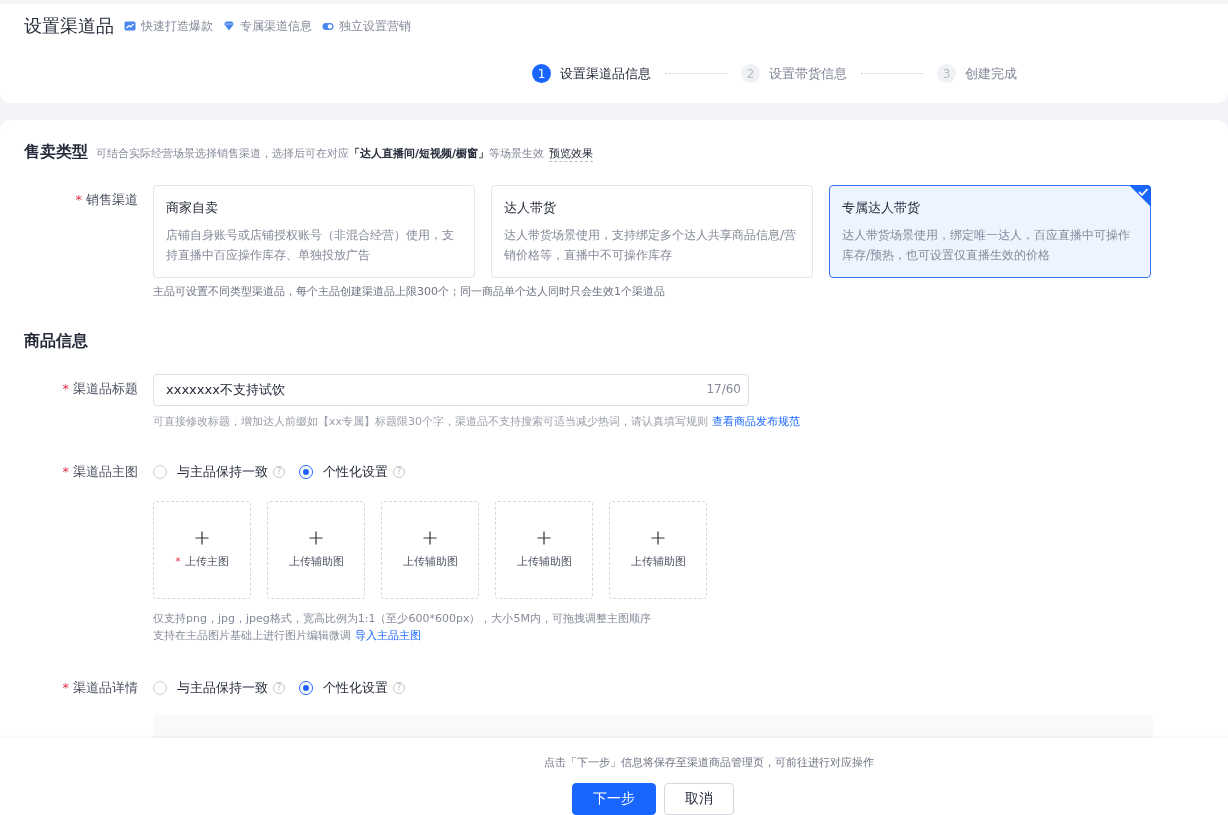  I want to click on upload-label: 上传主图, so click(206, 561).